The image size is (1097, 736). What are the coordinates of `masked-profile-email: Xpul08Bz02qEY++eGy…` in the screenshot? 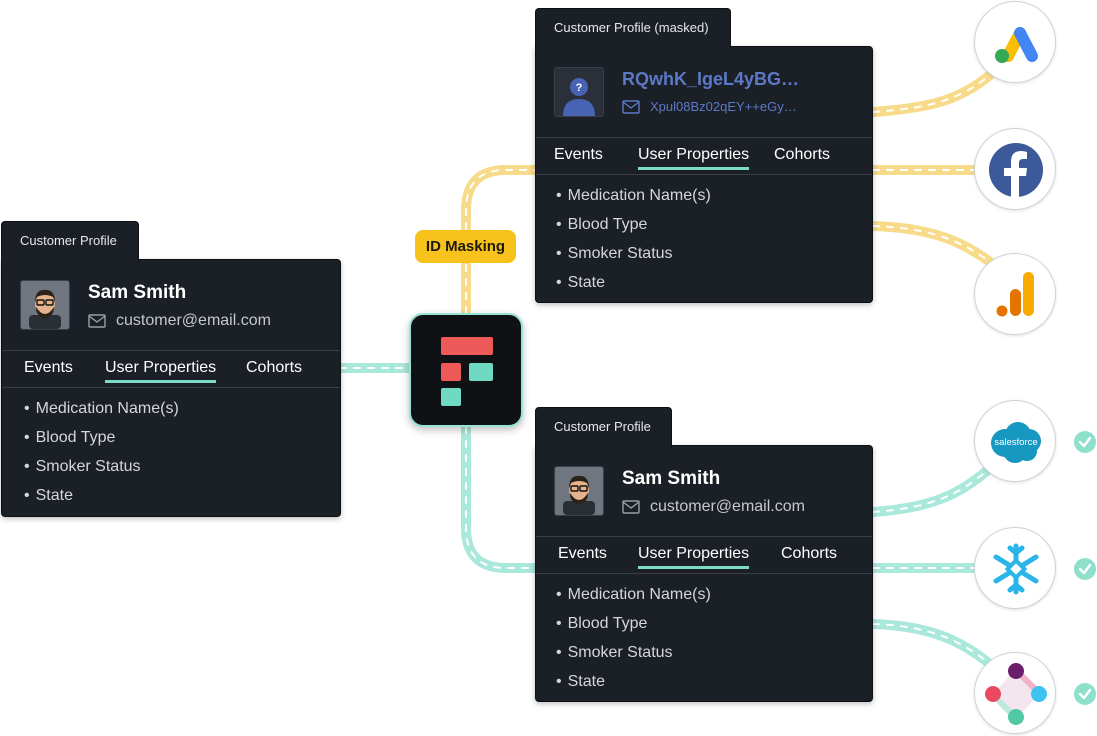 It's located at (723, 106).